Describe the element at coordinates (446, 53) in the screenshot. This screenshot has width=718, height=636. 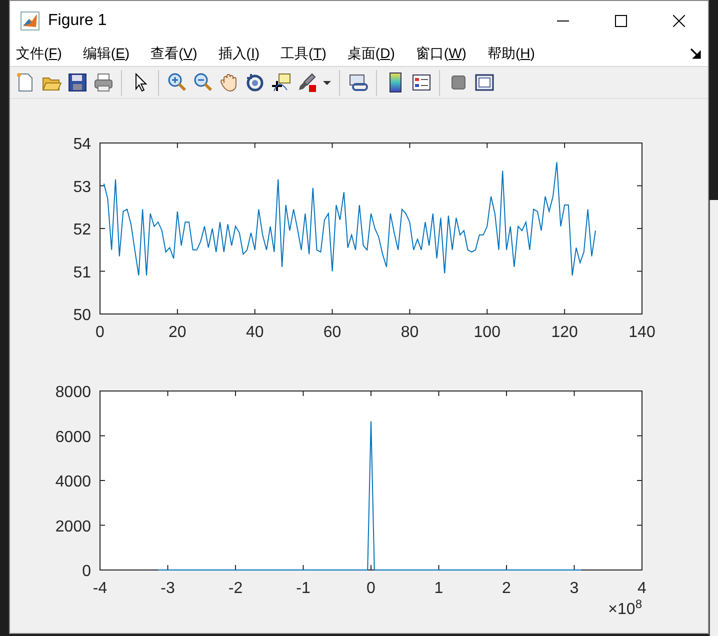
I see `menu-item: 窗口(W)` at that location.